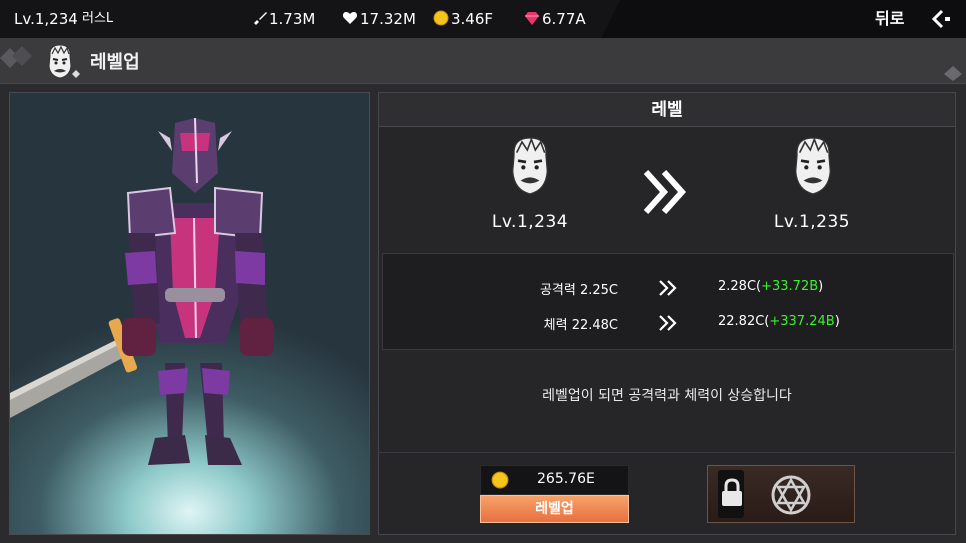  What do you see at coordinates (566, 479) in the screenshot?
I see `levelup-cost: 265.76E` at bounding box center [566, 479].